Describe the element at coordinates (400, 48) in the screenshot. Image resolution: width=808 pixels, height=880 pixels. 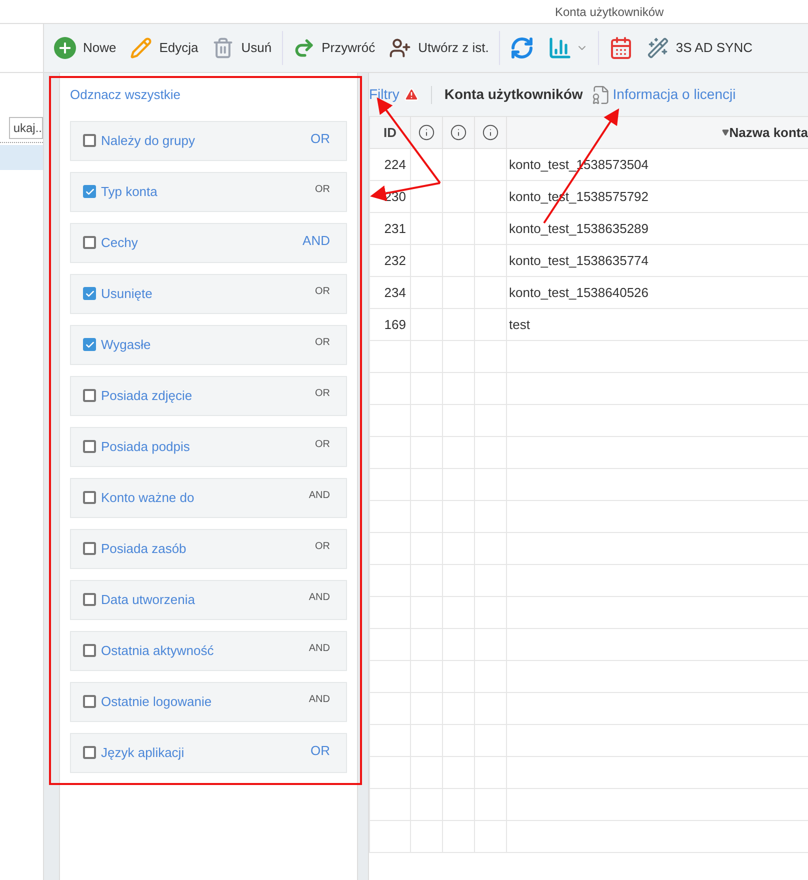
I see `user-plus-icon` at that location.